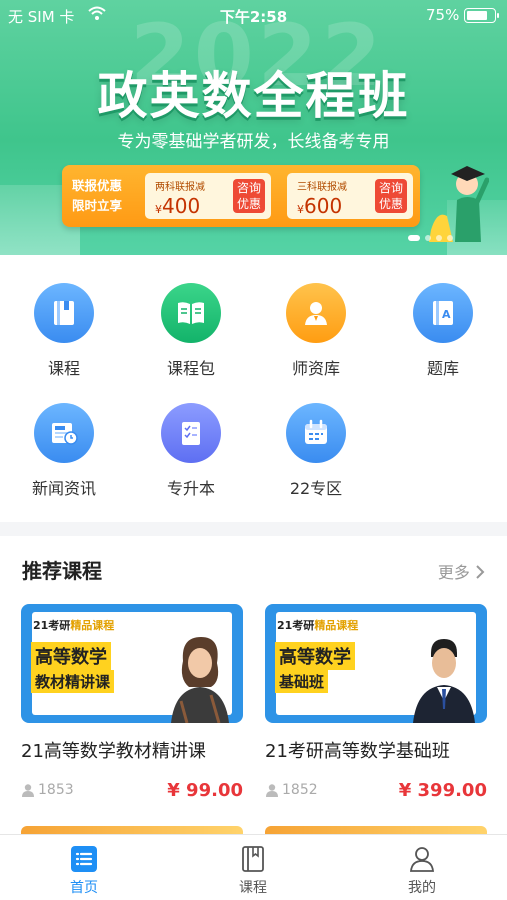 The width and height of the screenshot is (507, 900). I want to click on tab-label: 我的, so click(422, 888).